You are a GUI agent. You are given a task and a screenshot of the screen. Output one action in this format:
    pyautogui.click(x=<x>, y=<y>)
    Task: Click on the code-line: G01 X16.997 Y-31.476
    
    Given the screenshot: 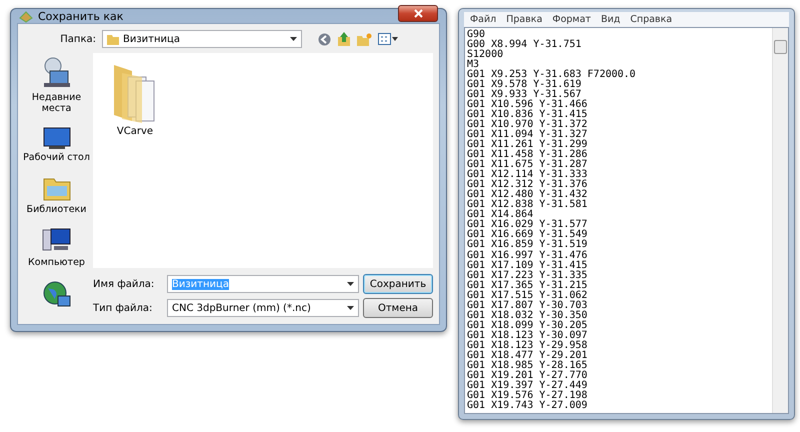 What is the action you would take?
    pyautogui.click(x=527, y=255)
    